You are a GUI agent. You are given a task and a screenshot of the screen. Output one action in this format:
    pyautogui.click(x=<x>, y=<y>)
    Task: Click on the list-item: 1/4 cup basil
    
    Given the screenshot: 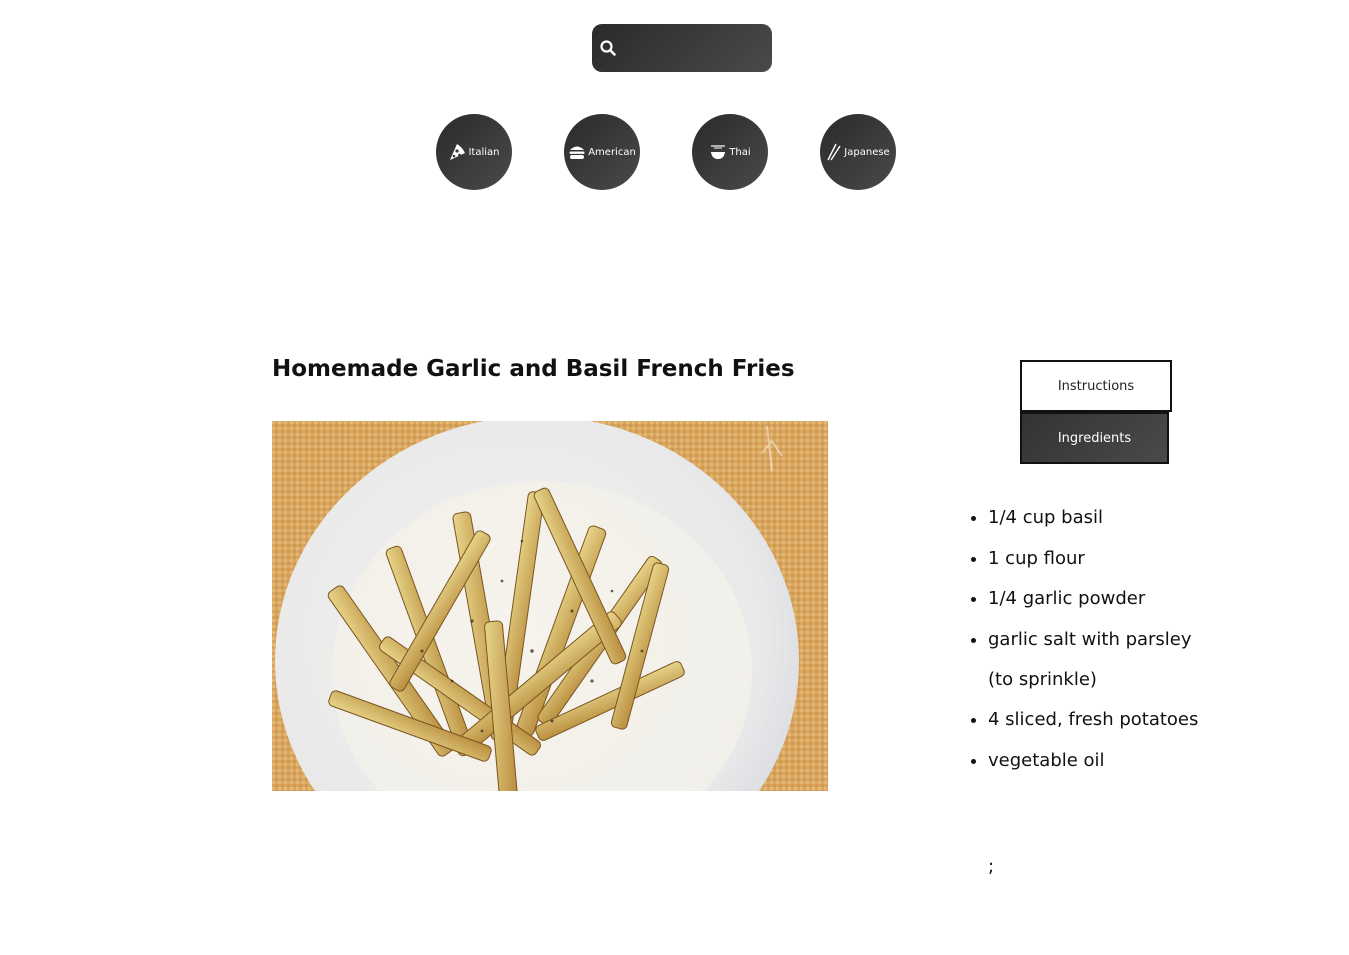 What is the action you would take?
    pyautogui.click(x=1098, y=518)
    